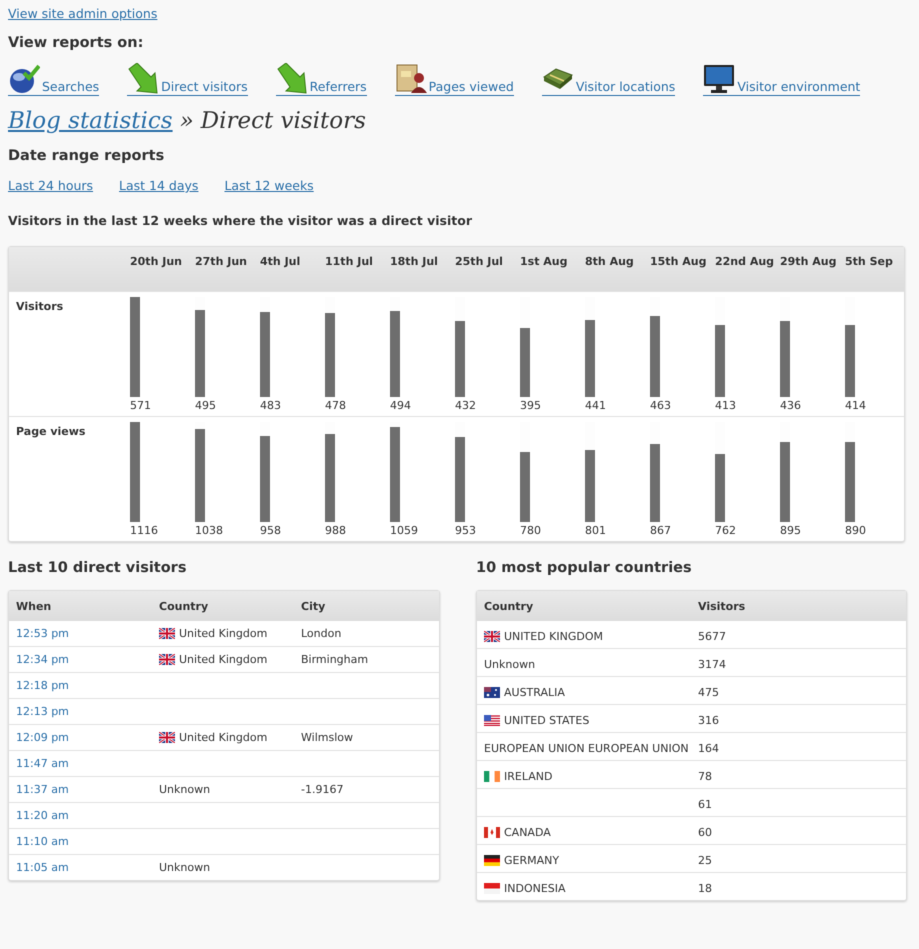 Image resolution: width=919 pixels, height=949 pixels. What do you see at coordinates (54, 79) in the screenshot?
I see `report-link: Searches` at bounding box center [54, 79].